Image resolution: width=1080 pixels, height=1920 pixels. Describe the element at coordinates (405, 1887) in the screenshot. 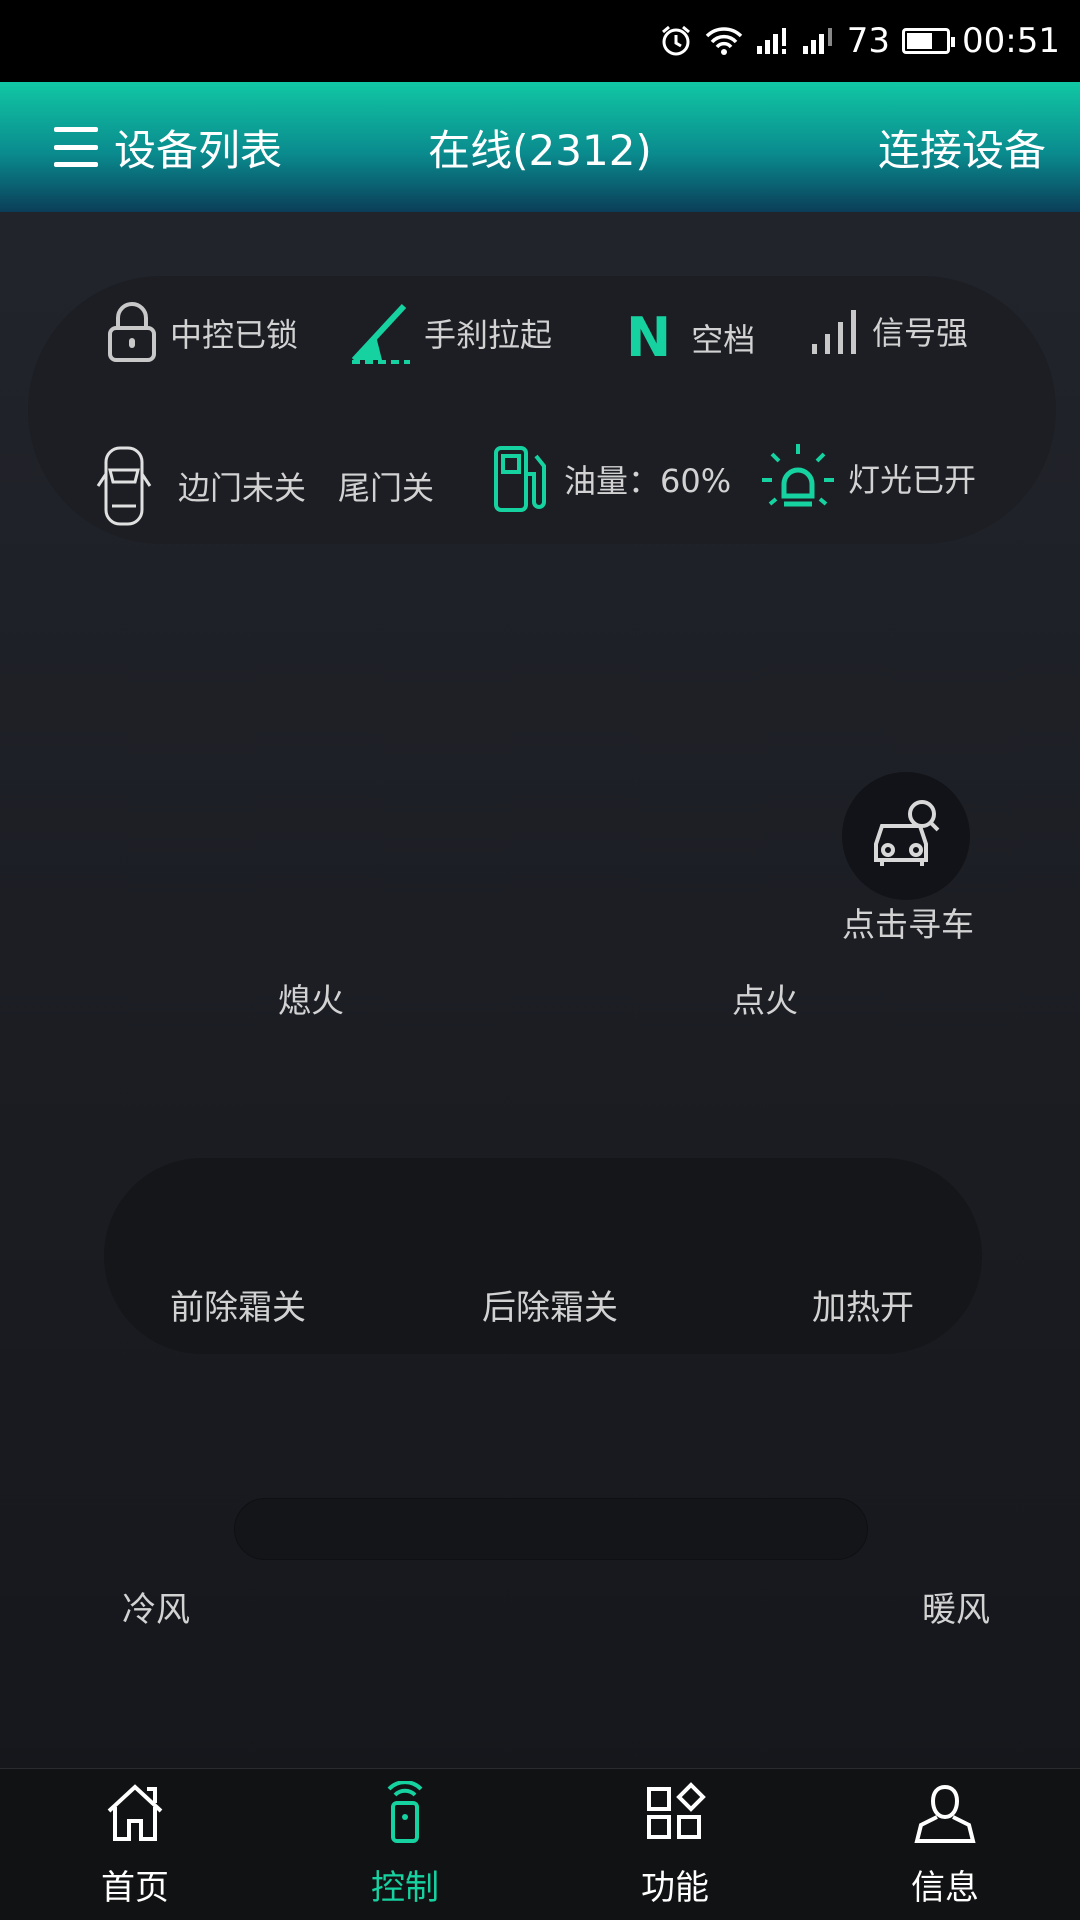

I see `nav-control-label: 控制` at that location.